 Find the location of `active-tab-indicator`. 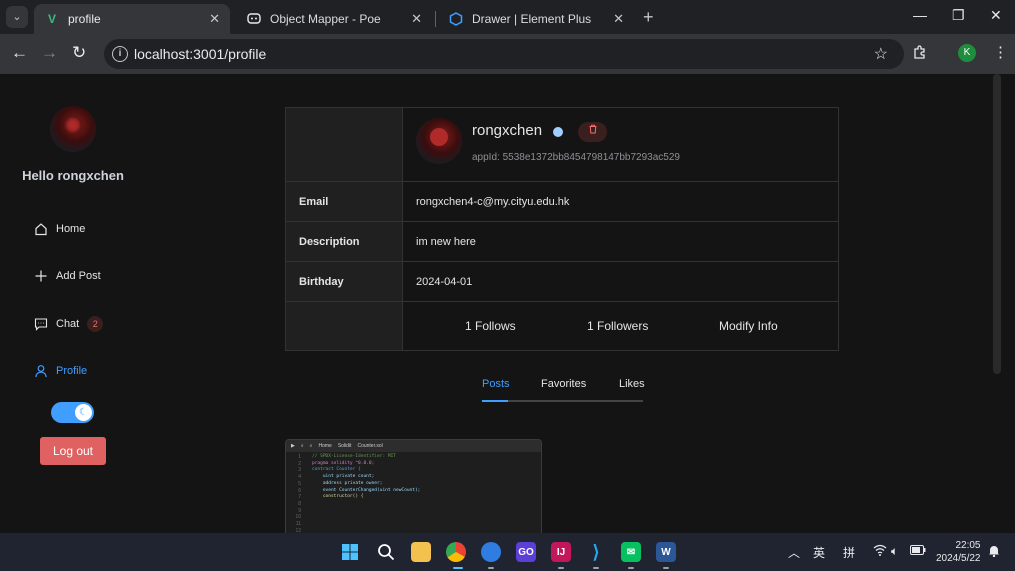

active-tab-indicator is located at coordinates (495, 401).